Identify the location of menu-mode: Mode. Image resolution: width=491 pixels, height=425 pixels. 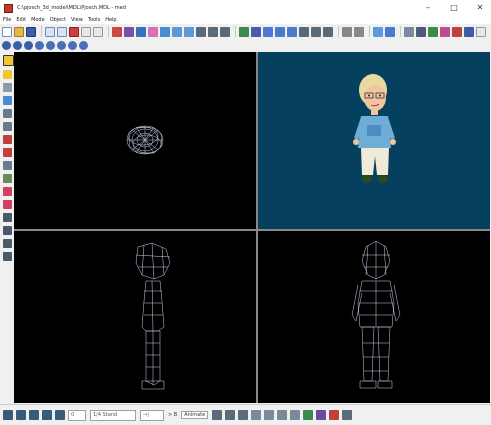
(38, 20).